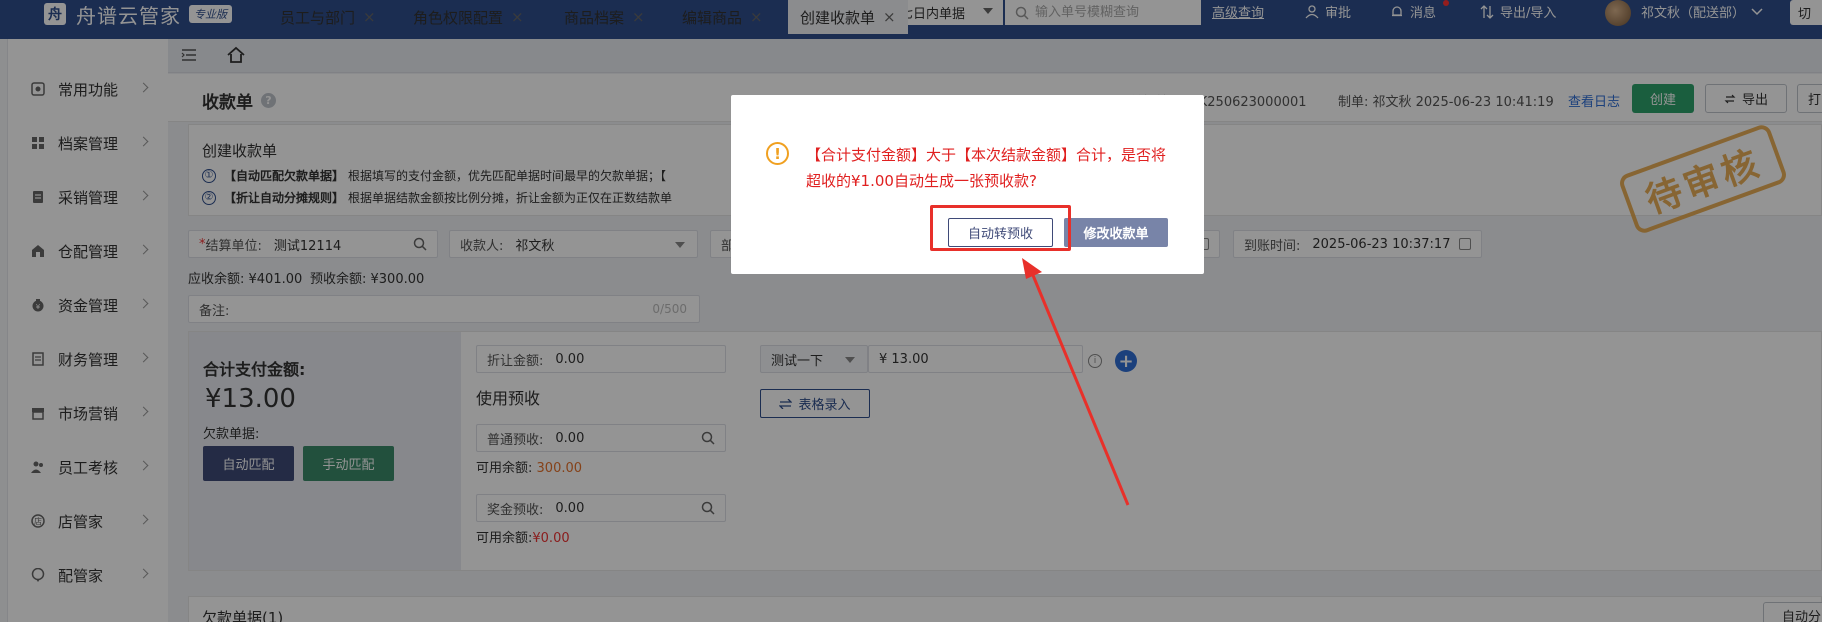  I want to click on annotation-highlight-box, so click(1000, 228).